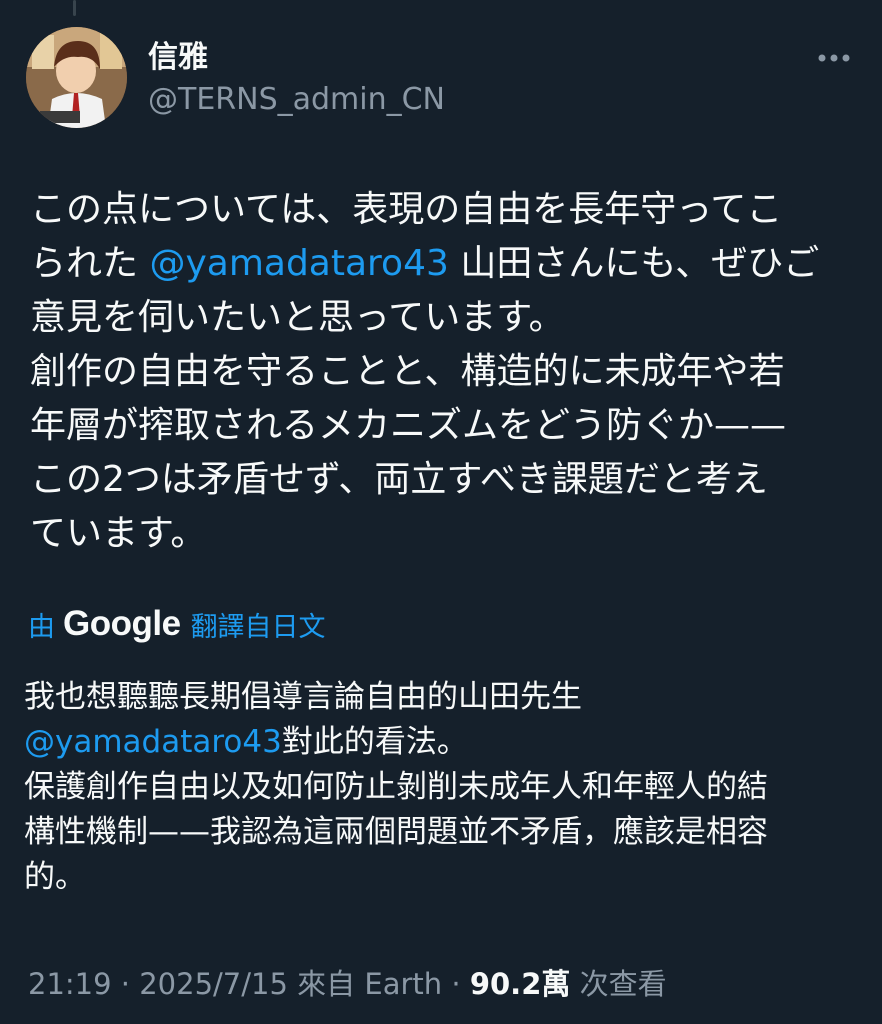 The width and height of the screenshot is (882, 1024). I want to click on views-label: 次查看, so click(623, 984).